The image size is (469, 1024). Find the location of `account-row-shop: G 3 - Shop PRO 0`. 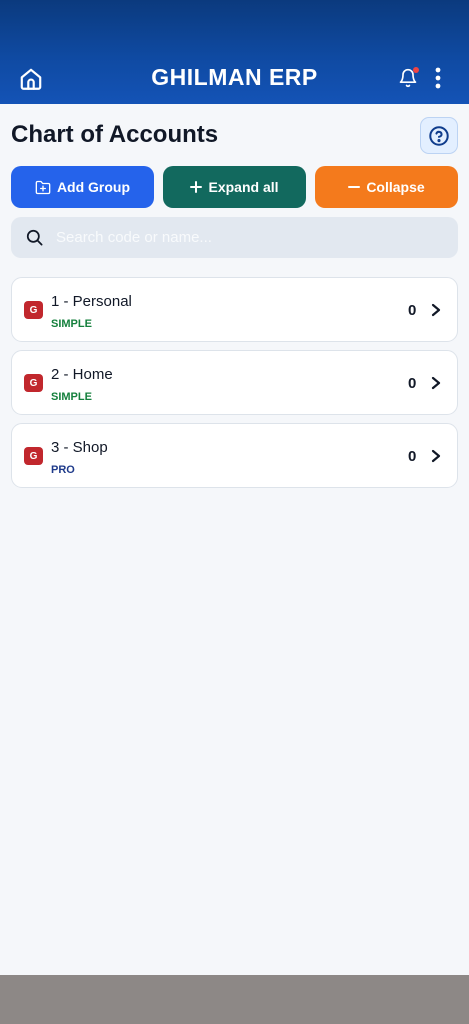

account-row-shop: G 3 - Shop PRO 0 is located at coordinates (234, 455).